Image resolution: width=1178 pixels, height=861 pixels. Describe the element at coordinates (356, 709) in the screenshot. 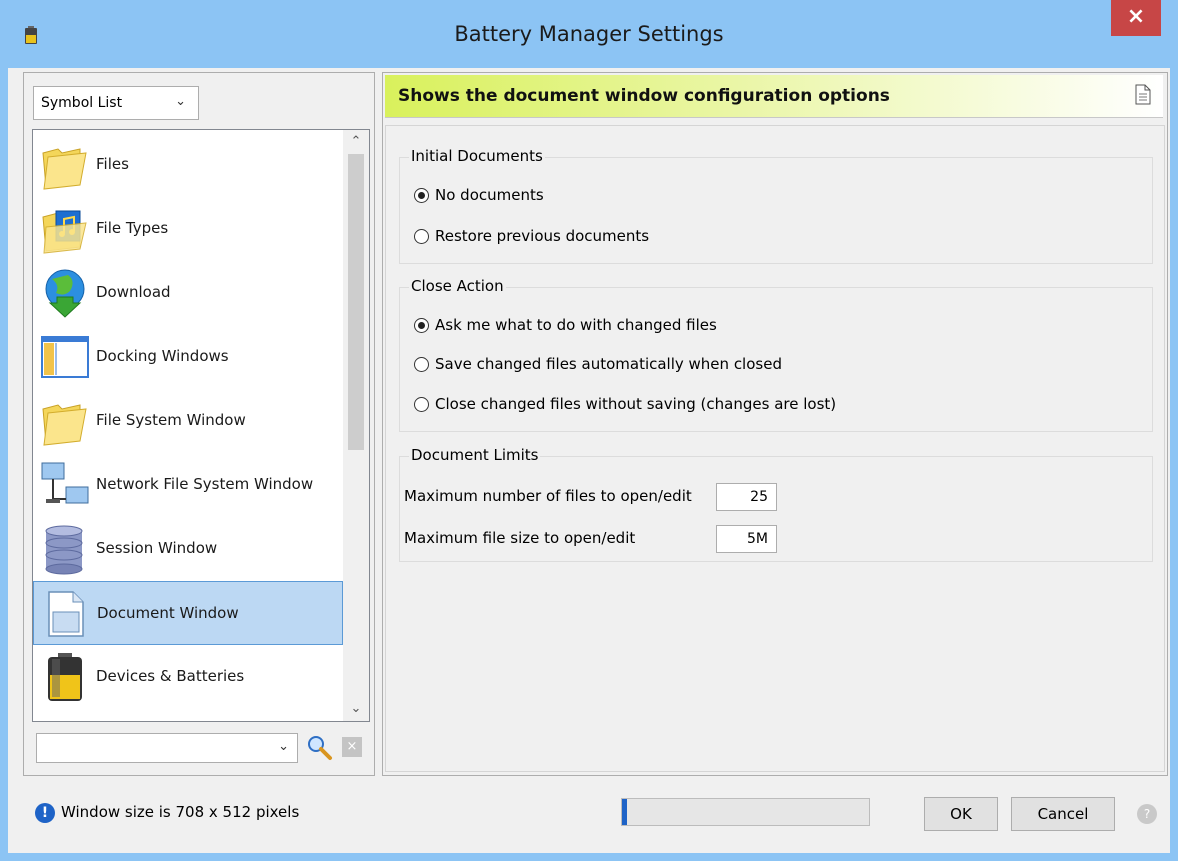

I see `scroll-down-arrow-icon: ⌄` at that location.